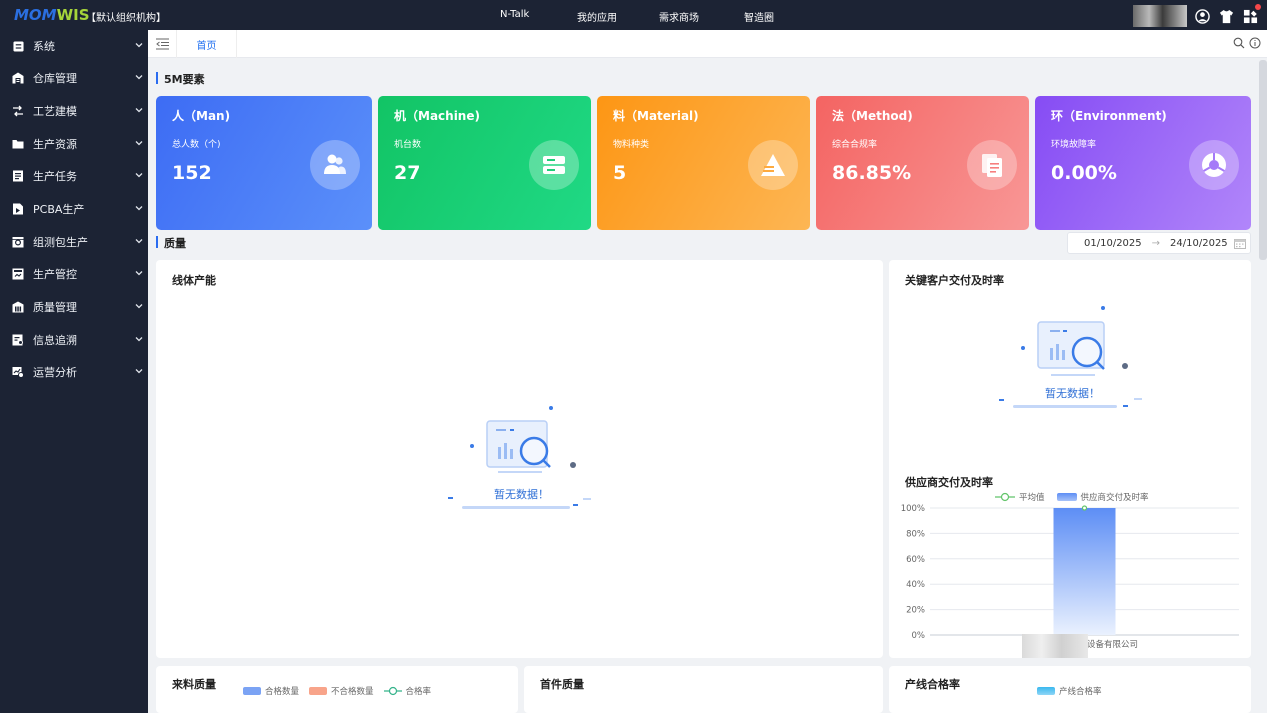 The height and width of the screenshot is (713, 1267). What do you see at coordinates (18, 78) in the screenshot?
I see `warehouse-icon` at bounding box center [18, 78].